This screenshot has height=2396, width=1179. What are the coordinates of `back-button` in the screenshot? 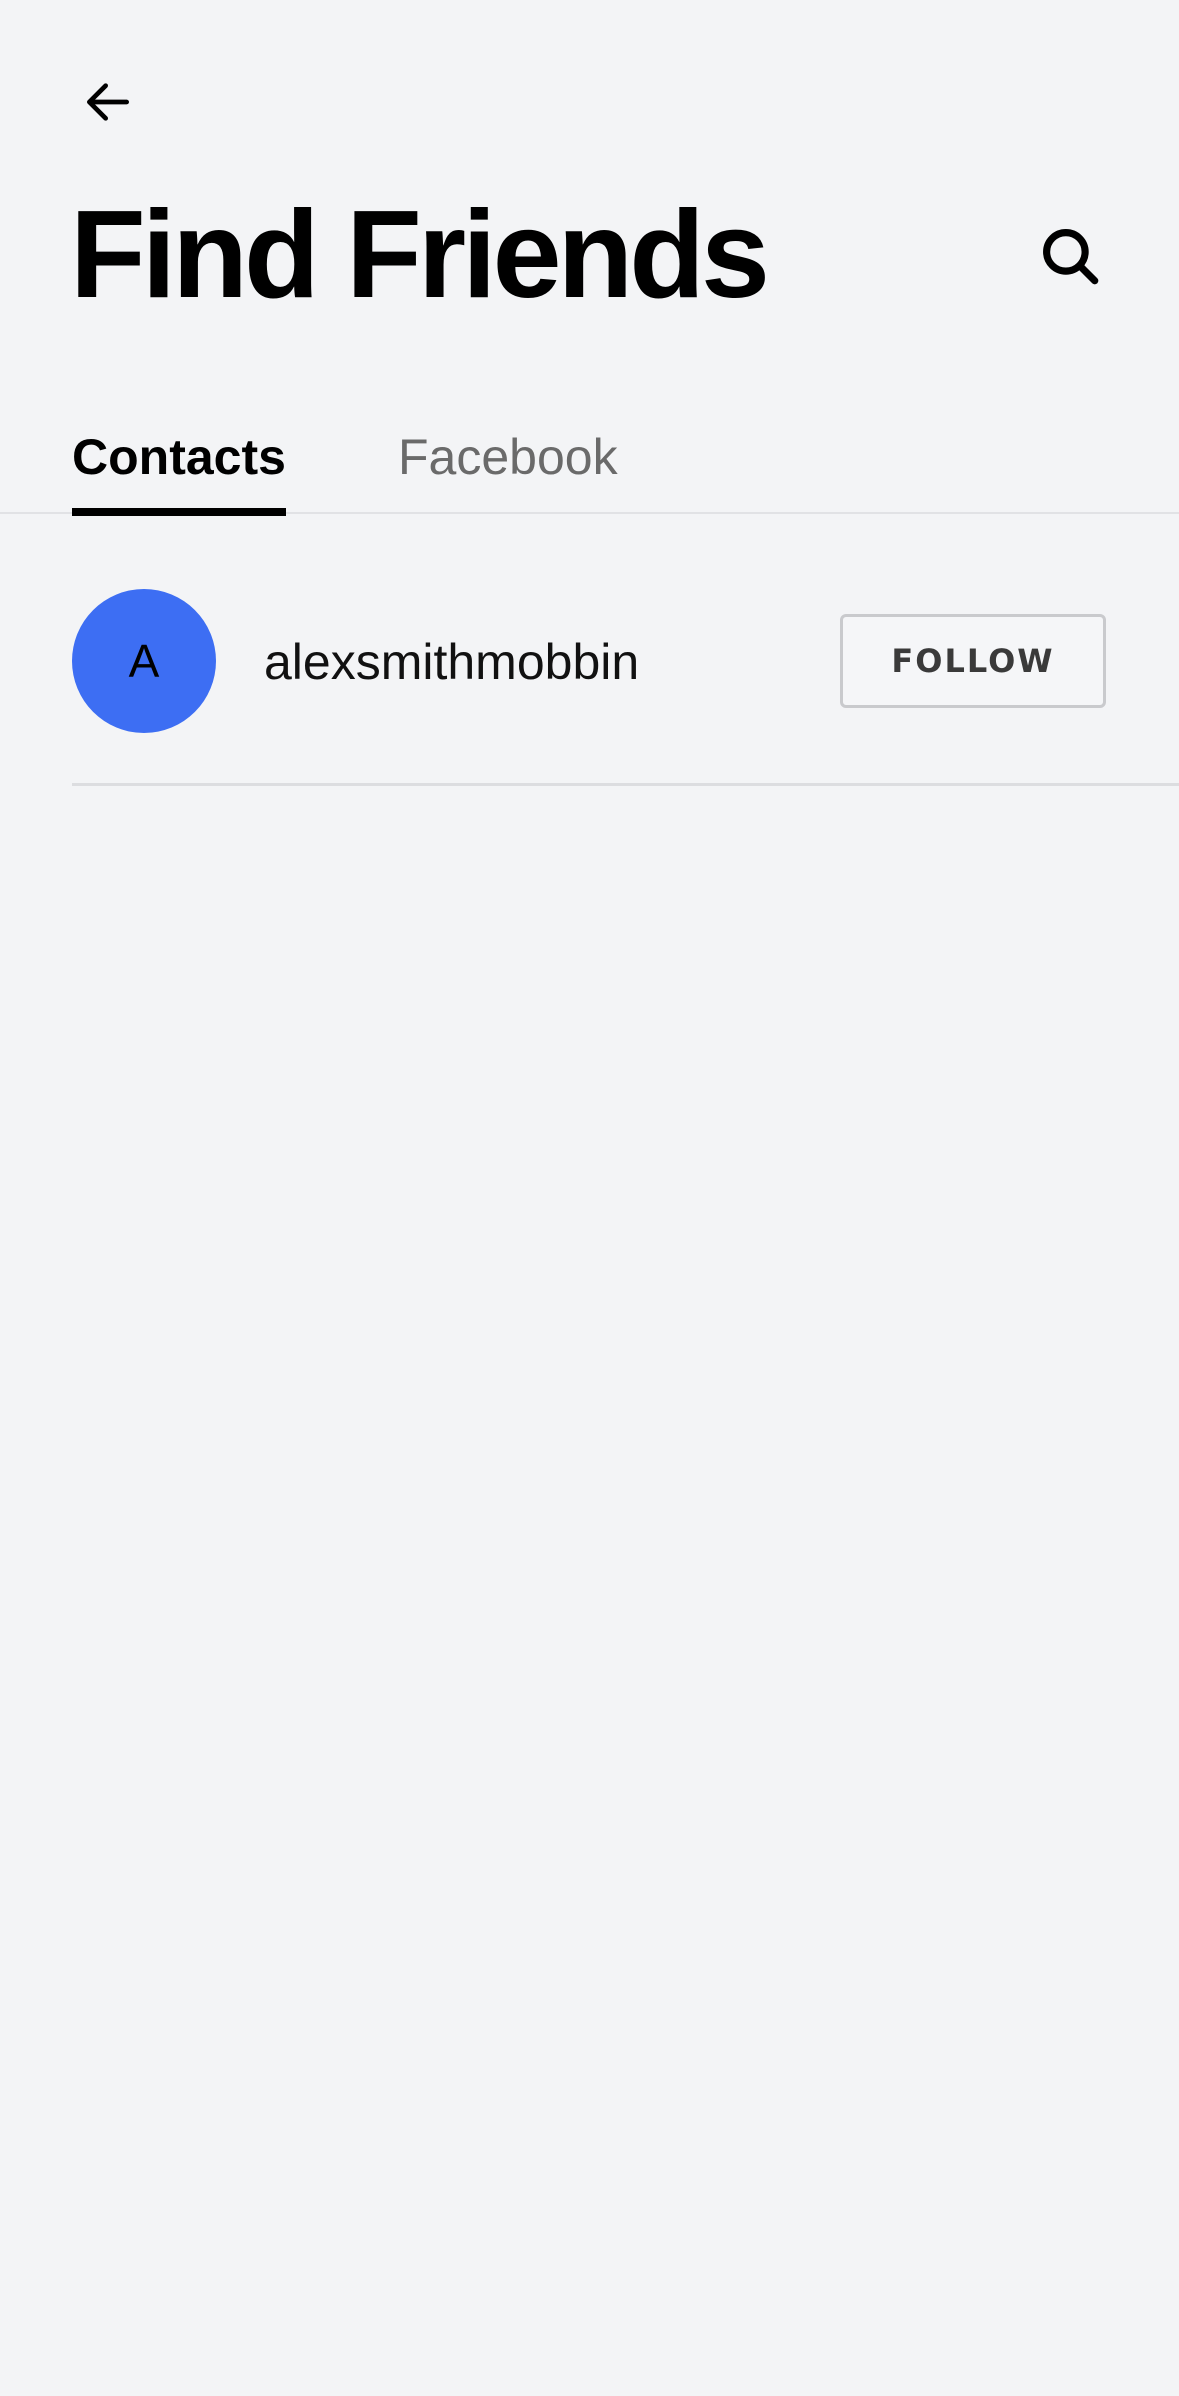 It's located at (108, 102).